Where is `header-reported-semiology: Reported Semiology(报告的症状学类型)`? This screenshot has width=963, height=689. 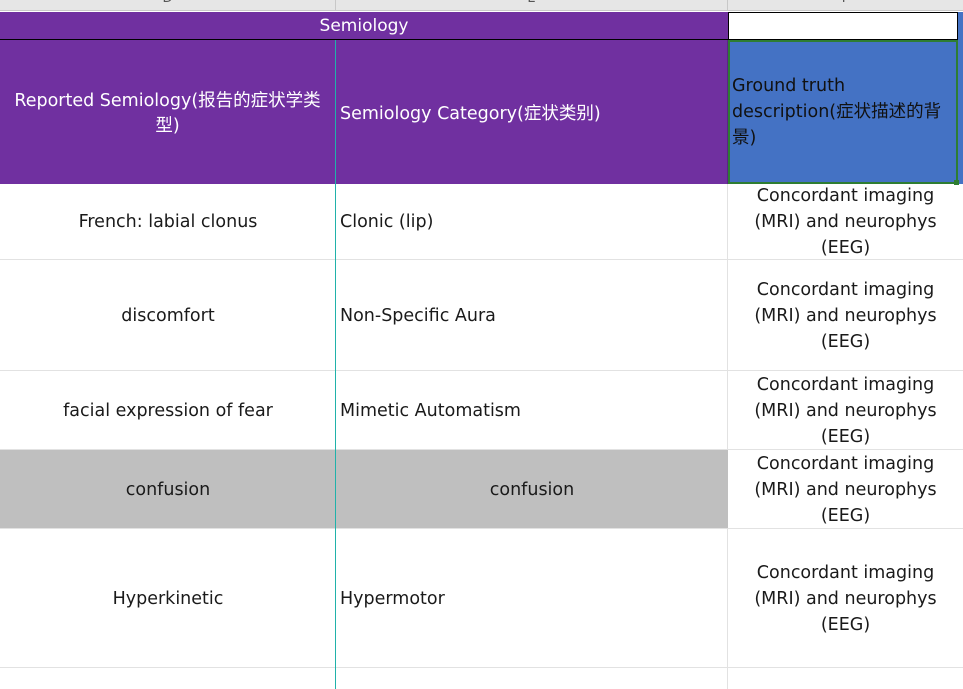 header-reported-semiology: Reported Semiology(报告的症状学类型) is located at coordinates (168, 112).